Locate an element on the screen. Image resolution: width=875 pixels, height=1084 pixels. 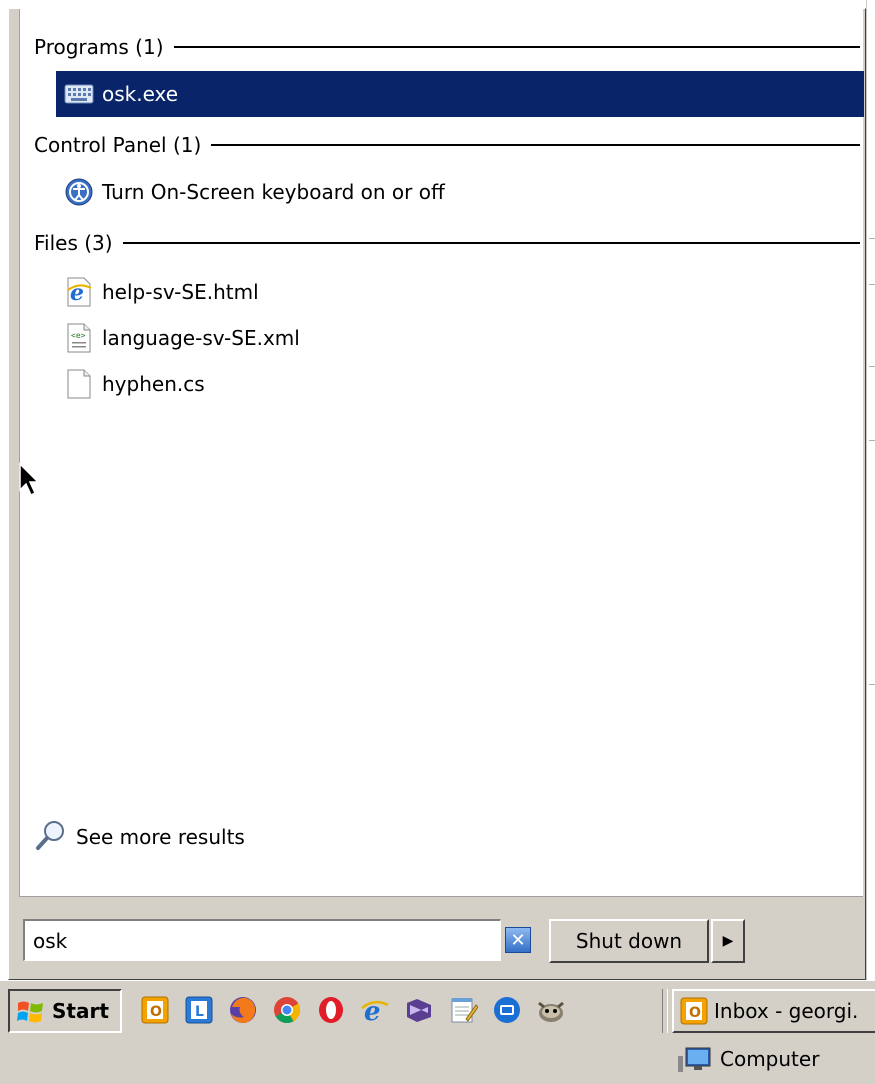
group-header-control-panel: Control Panel (1) is located at coordinates (447, 145).